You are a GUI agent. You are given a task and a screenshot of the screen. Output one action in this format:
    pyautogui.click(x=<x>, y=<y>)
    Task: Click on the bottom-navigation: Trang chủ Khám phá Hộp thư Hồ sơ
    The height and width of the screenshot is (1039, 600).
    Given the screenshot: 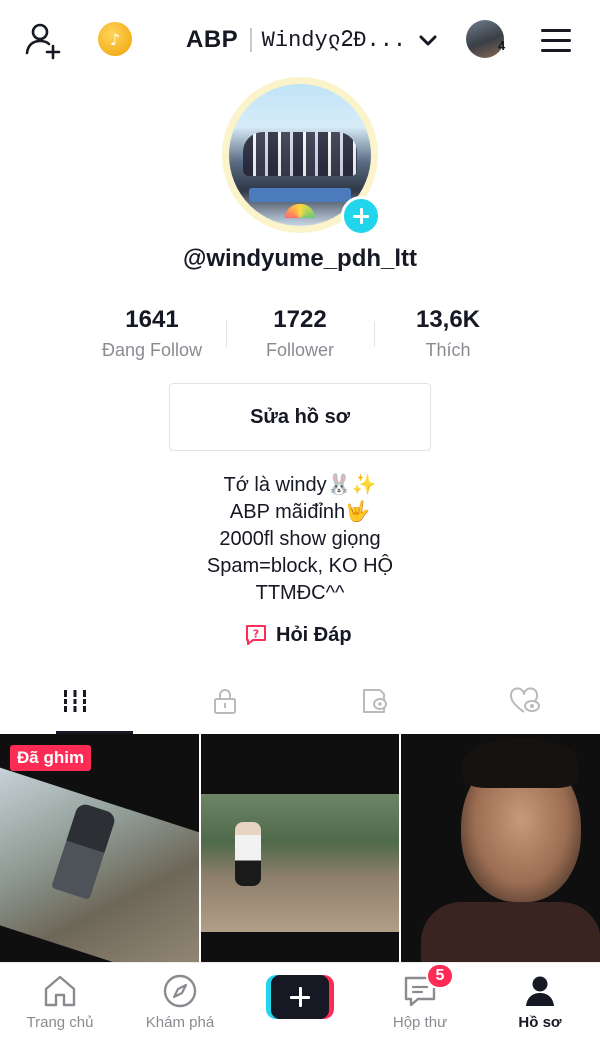 What is the action you would take?
    pyautogui.click(x=300, y=1000)
    